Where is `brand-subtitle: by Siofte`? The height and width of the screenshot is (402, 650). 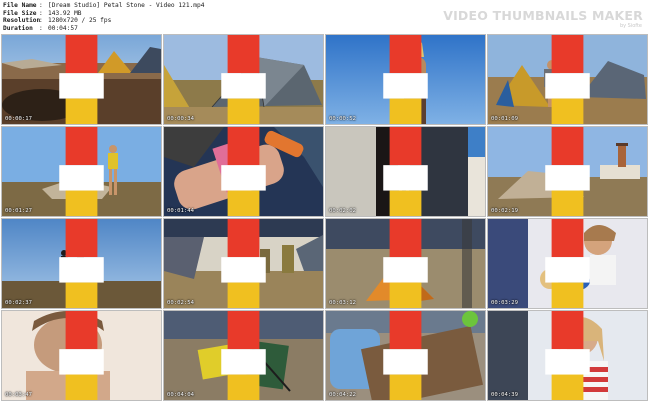 brand-subtitle: by Siofte is located at coordinates (630, 26).